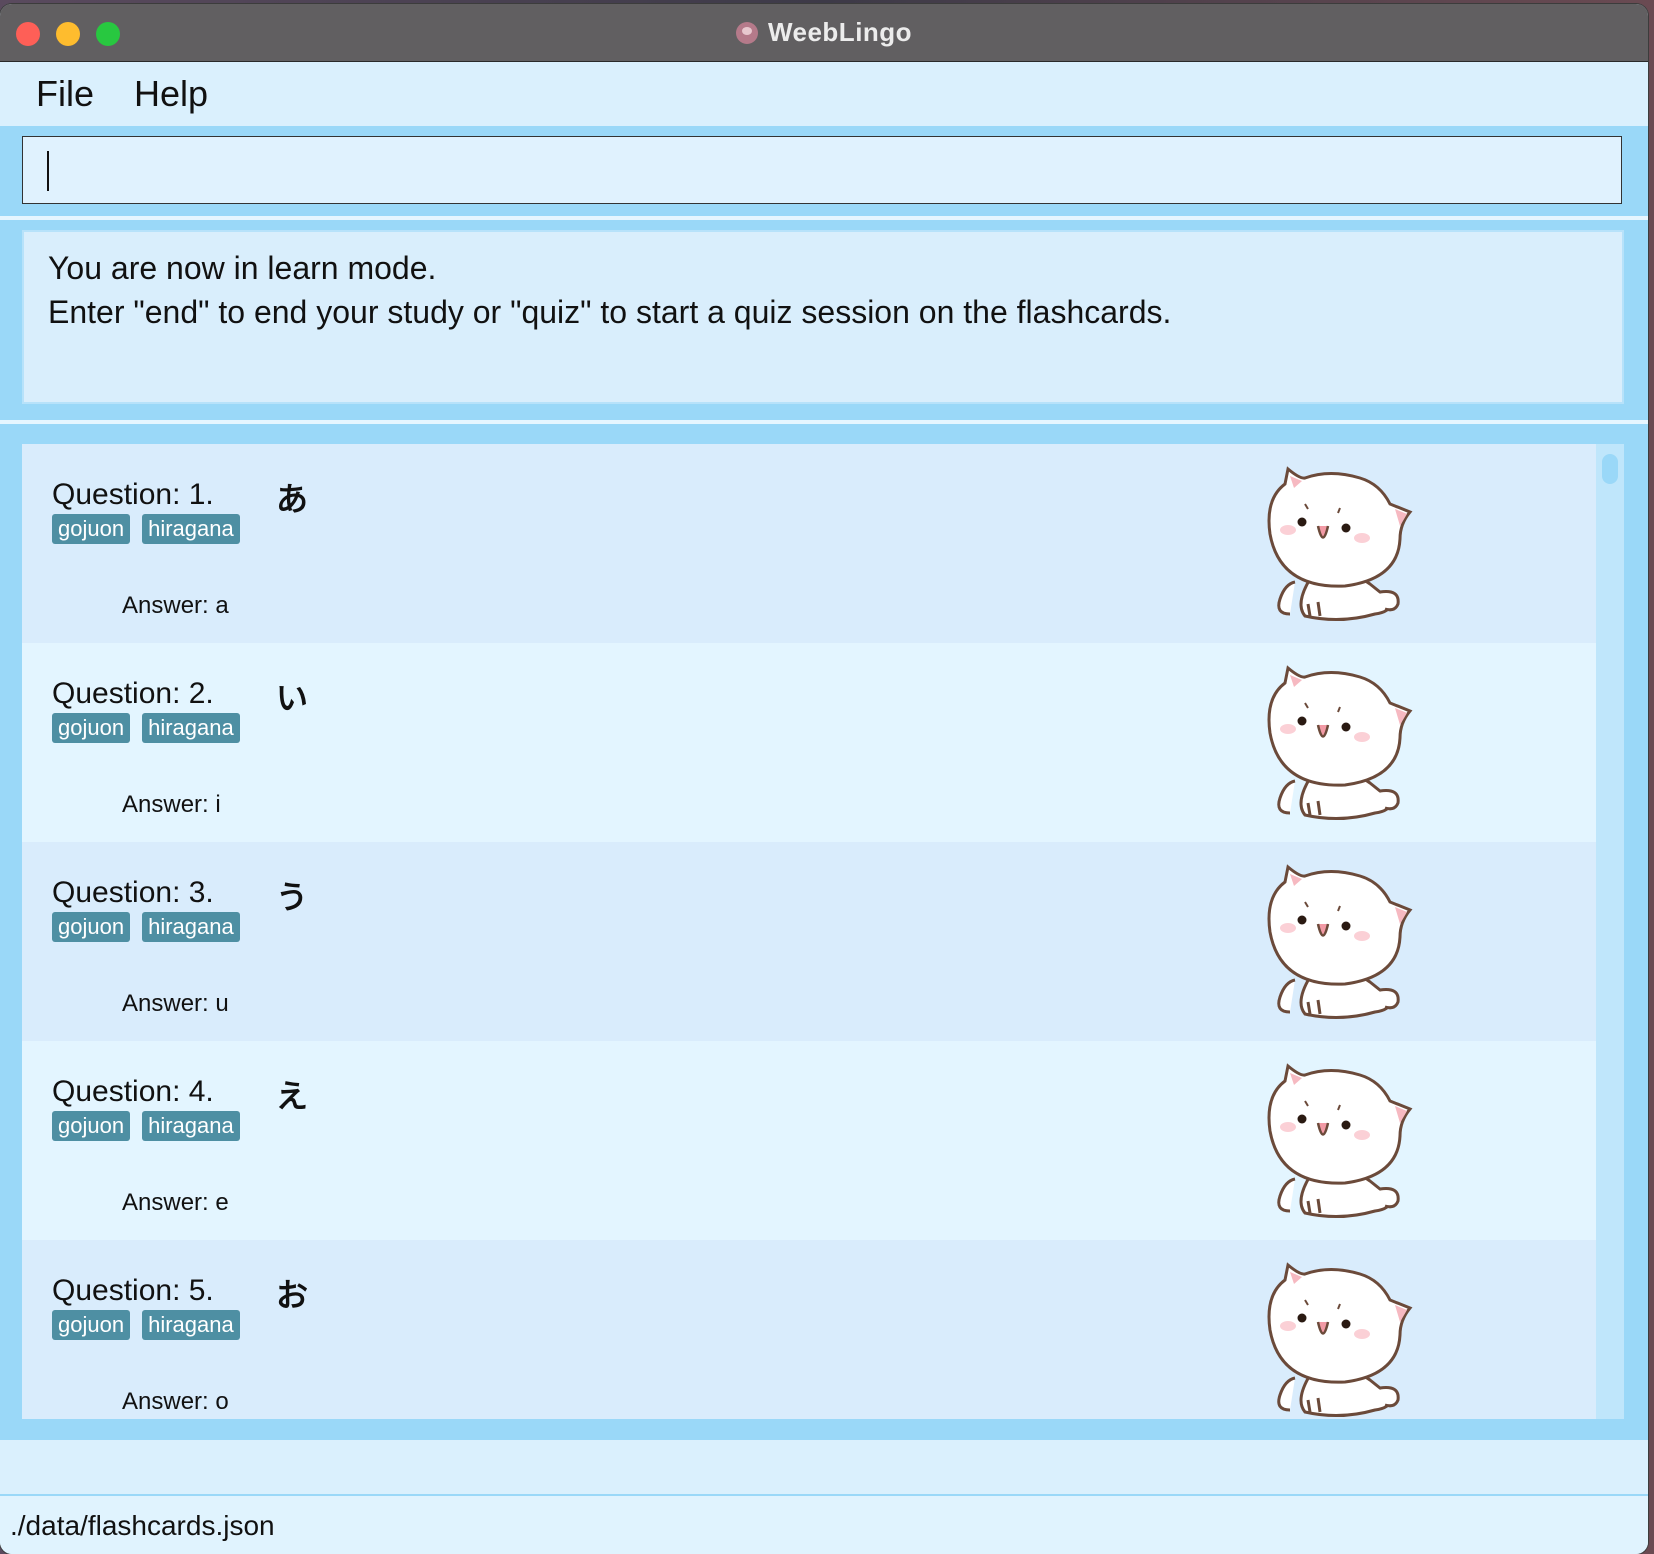 This screenshot has height=1554, width=1654. What do you see at coordinates (48, 171) in the screenshot?
I see `text-caret` at bounding box center [48, 171].